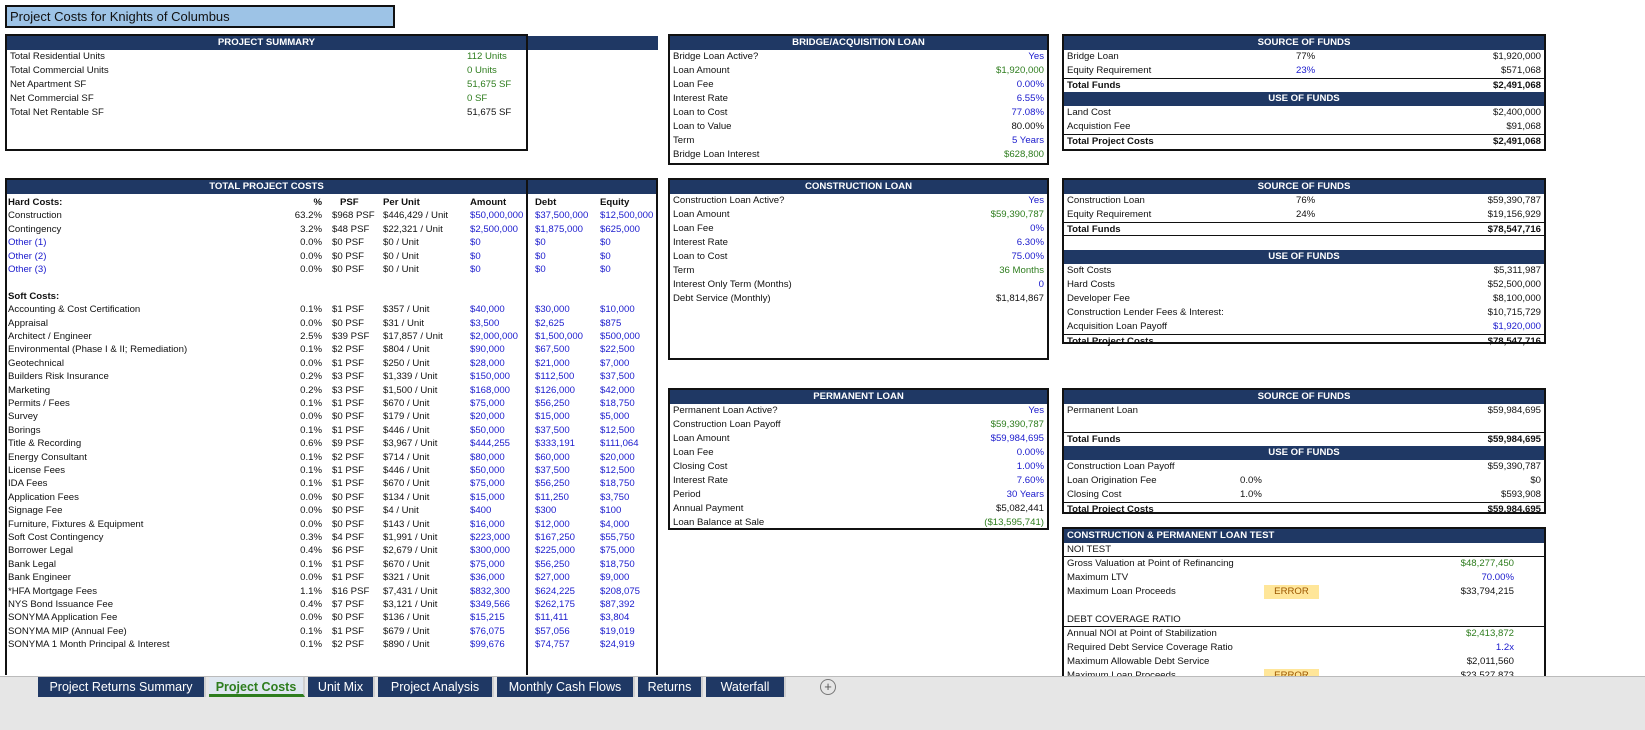 This screenshot has width=1645, height=730. What do you see at coordinates (487, 645) in the screenshot?
I see `cost-amount: $99,676` at bounding box center [487, 645].